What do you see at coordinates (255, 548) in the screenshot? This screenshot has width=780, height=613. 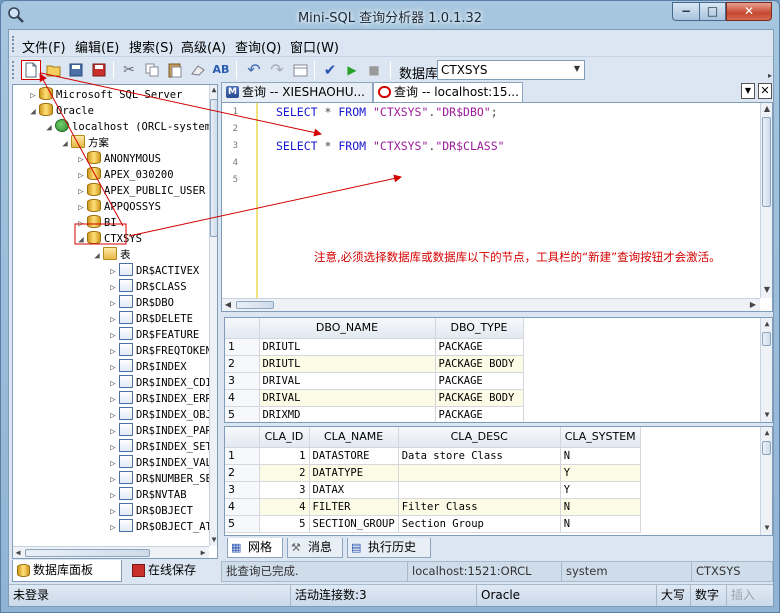 I see `tab-grid: ▦ 网格` at bounding box center [255, 548].